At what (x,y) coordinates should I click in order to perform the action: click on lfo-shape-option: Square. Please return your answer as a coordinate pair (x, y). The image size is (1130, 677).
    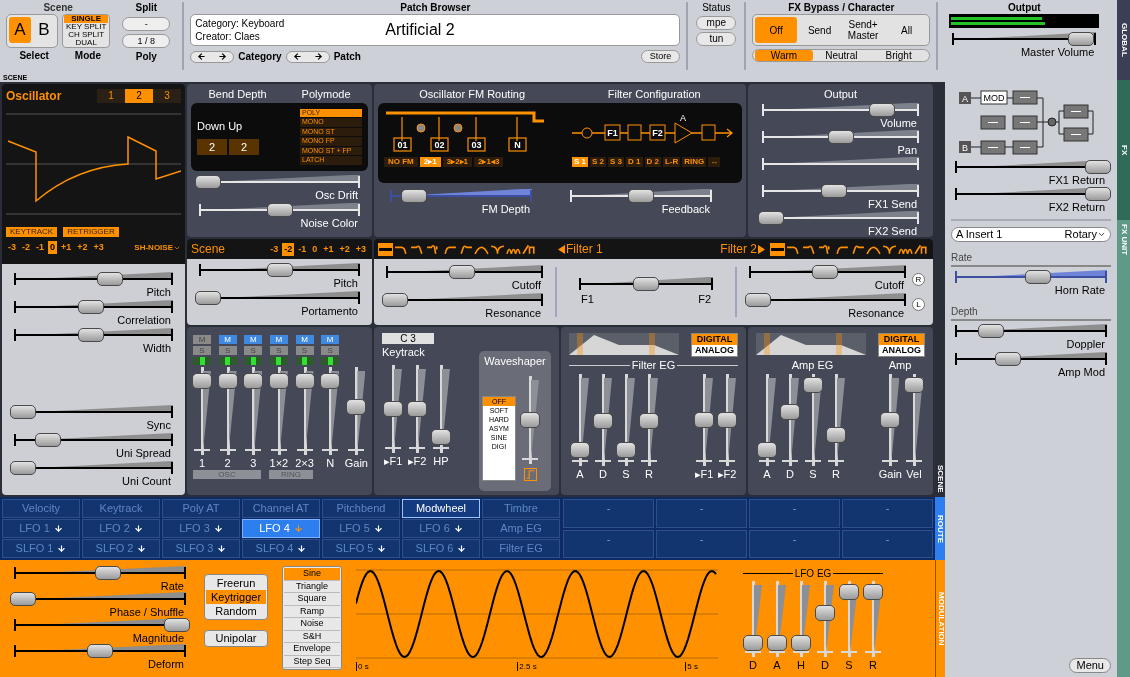
    Looking at the image, I should click on (312, 599).